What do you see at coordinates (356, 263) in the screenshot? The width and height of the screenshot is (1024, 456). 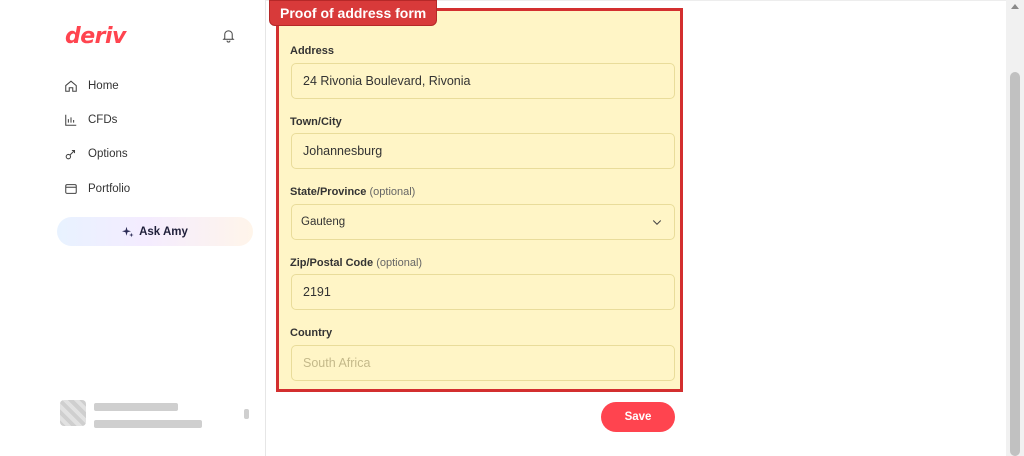 I see `zip-label: Zip/Postal Code (optional)` at bounding box center [356, 263].